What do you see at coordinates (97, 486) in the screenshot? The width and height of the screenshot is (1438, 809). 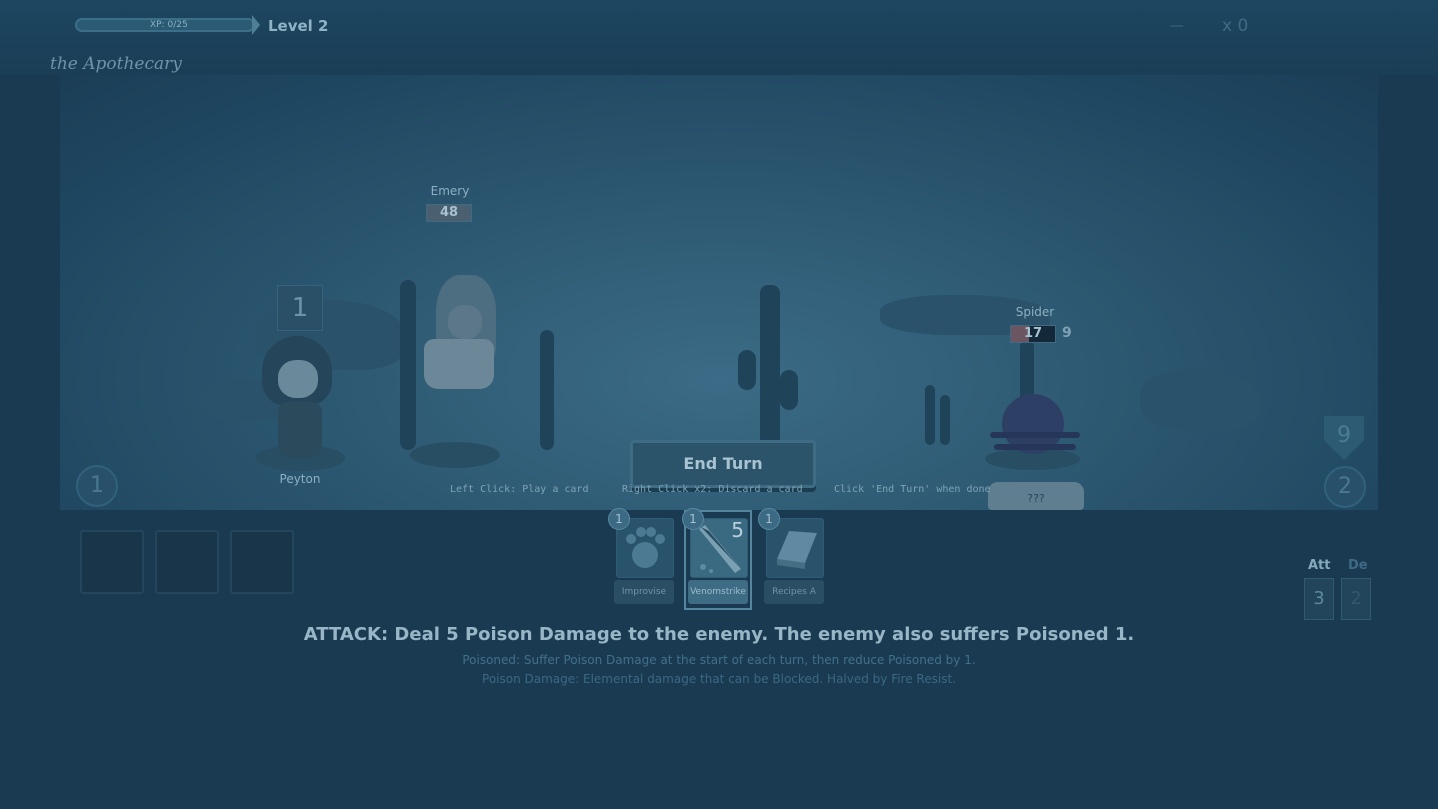 I see `draw-pile-counter: 1` at bounding box center [97, 486].